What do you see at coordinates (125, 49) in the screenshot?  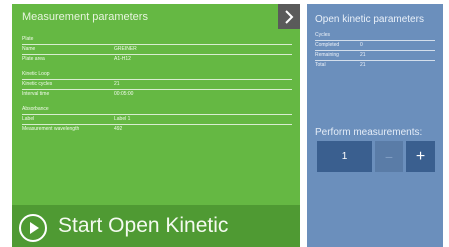 I see `param-value: GREINER` at bounding box center [125, 49].